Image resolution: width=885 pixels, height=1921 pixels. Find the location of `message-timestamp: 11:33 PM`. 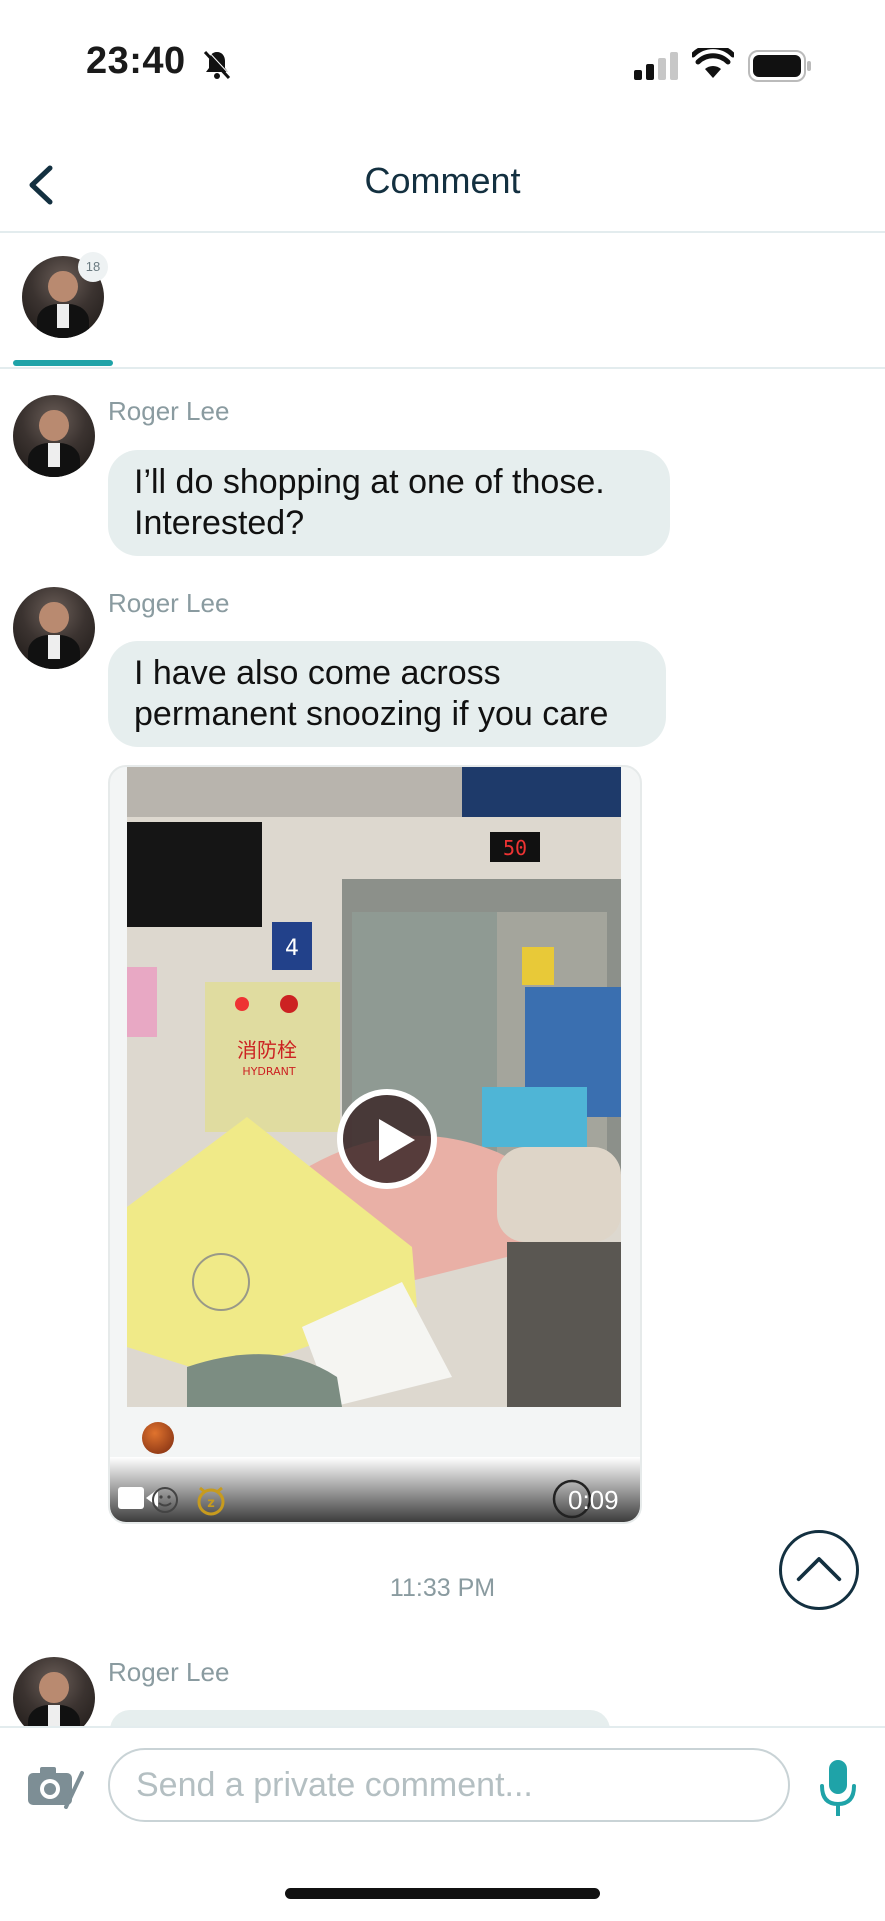

message-timestamp: 11:33 PM is located at coordinates (442, 1588).